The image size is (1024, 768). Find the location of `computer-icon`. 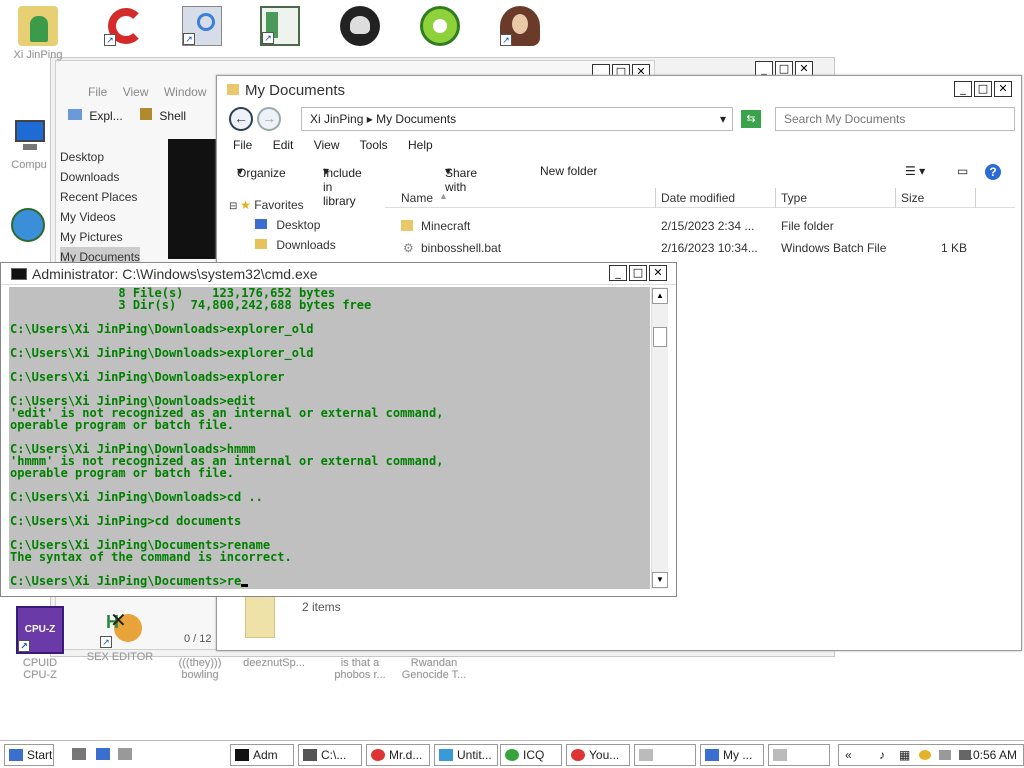

computer-icon is located at coordinates (29, 136).